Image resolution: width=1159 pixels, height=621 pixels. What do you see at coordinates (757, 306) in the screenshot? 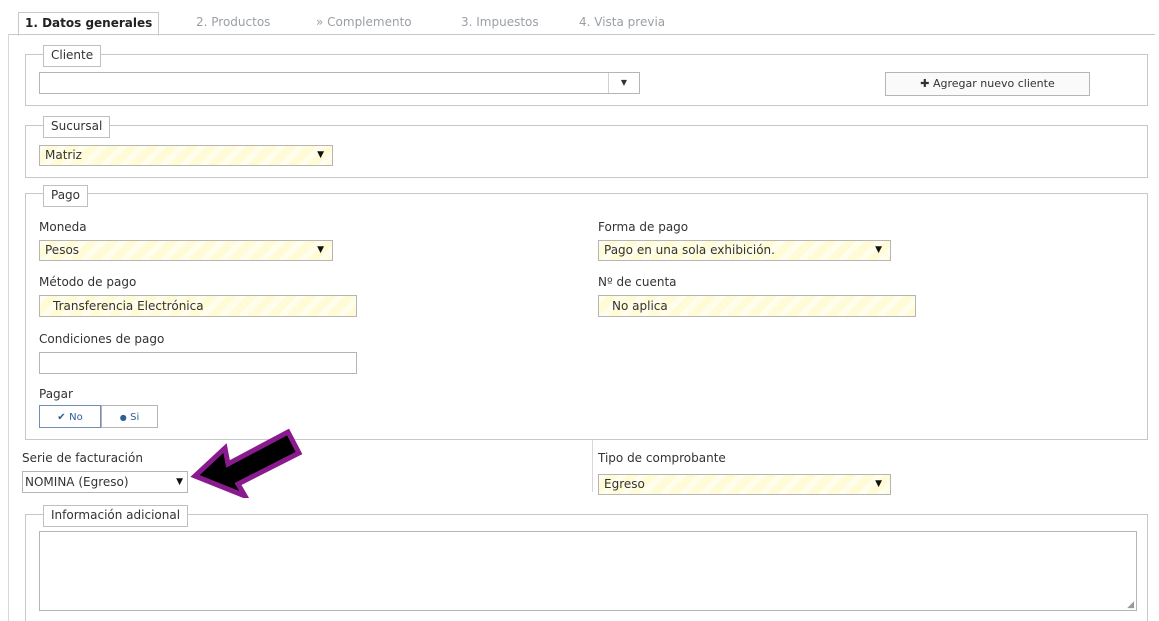
I see `cuenta-field: No aplica` at bounding box center [757, 306].